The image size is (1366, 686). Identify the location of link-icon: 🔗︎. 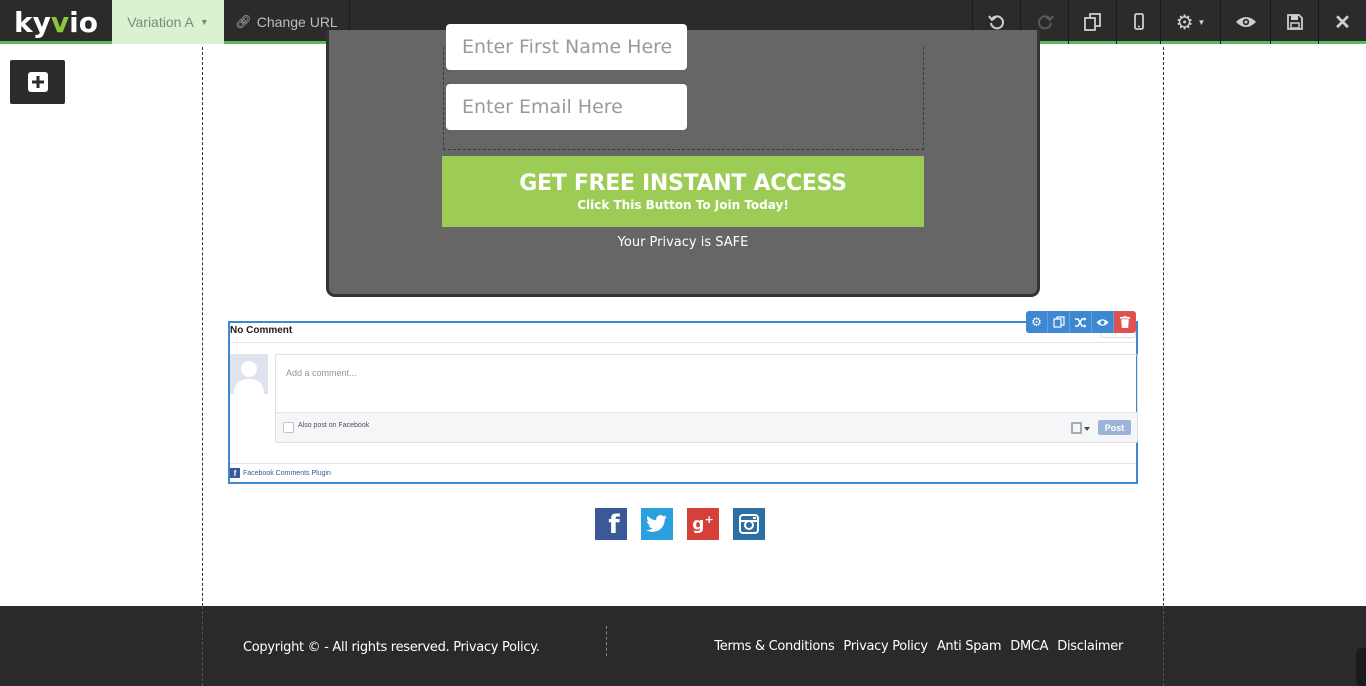
(243, 21).